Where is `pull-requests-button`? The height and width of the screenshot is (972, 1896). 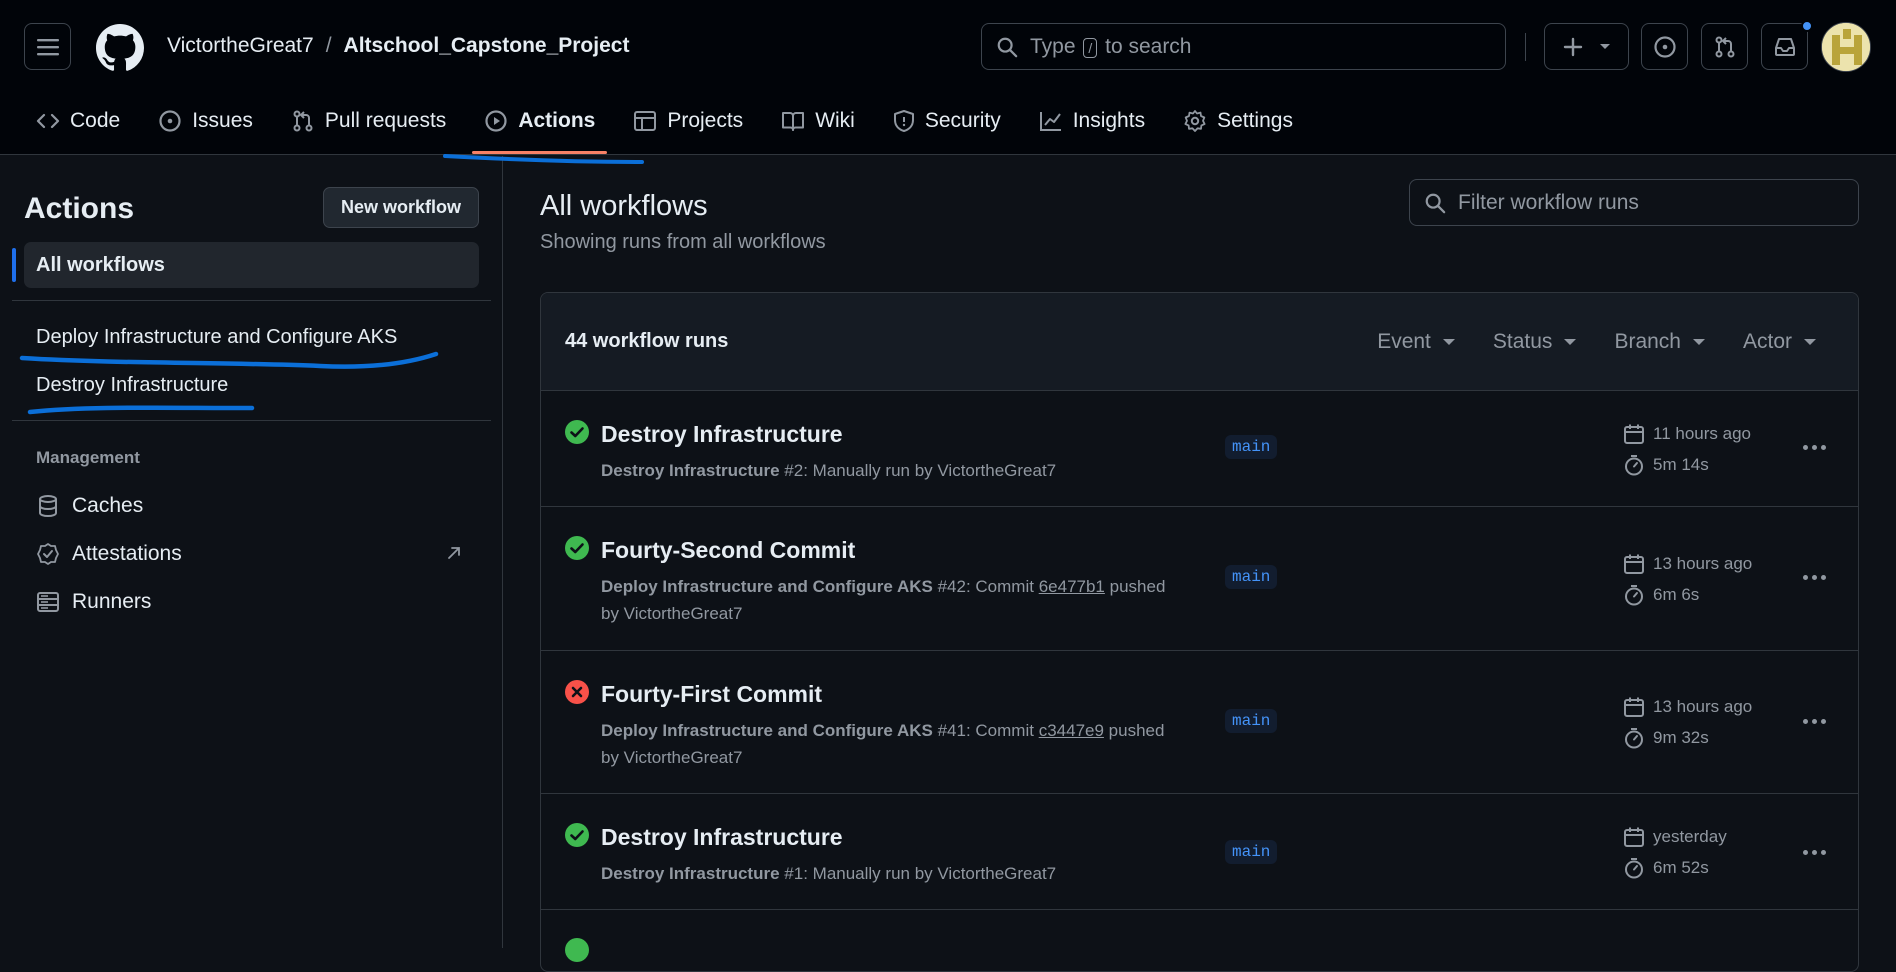 pull-requests-button is located at coordinates (1724, 46).